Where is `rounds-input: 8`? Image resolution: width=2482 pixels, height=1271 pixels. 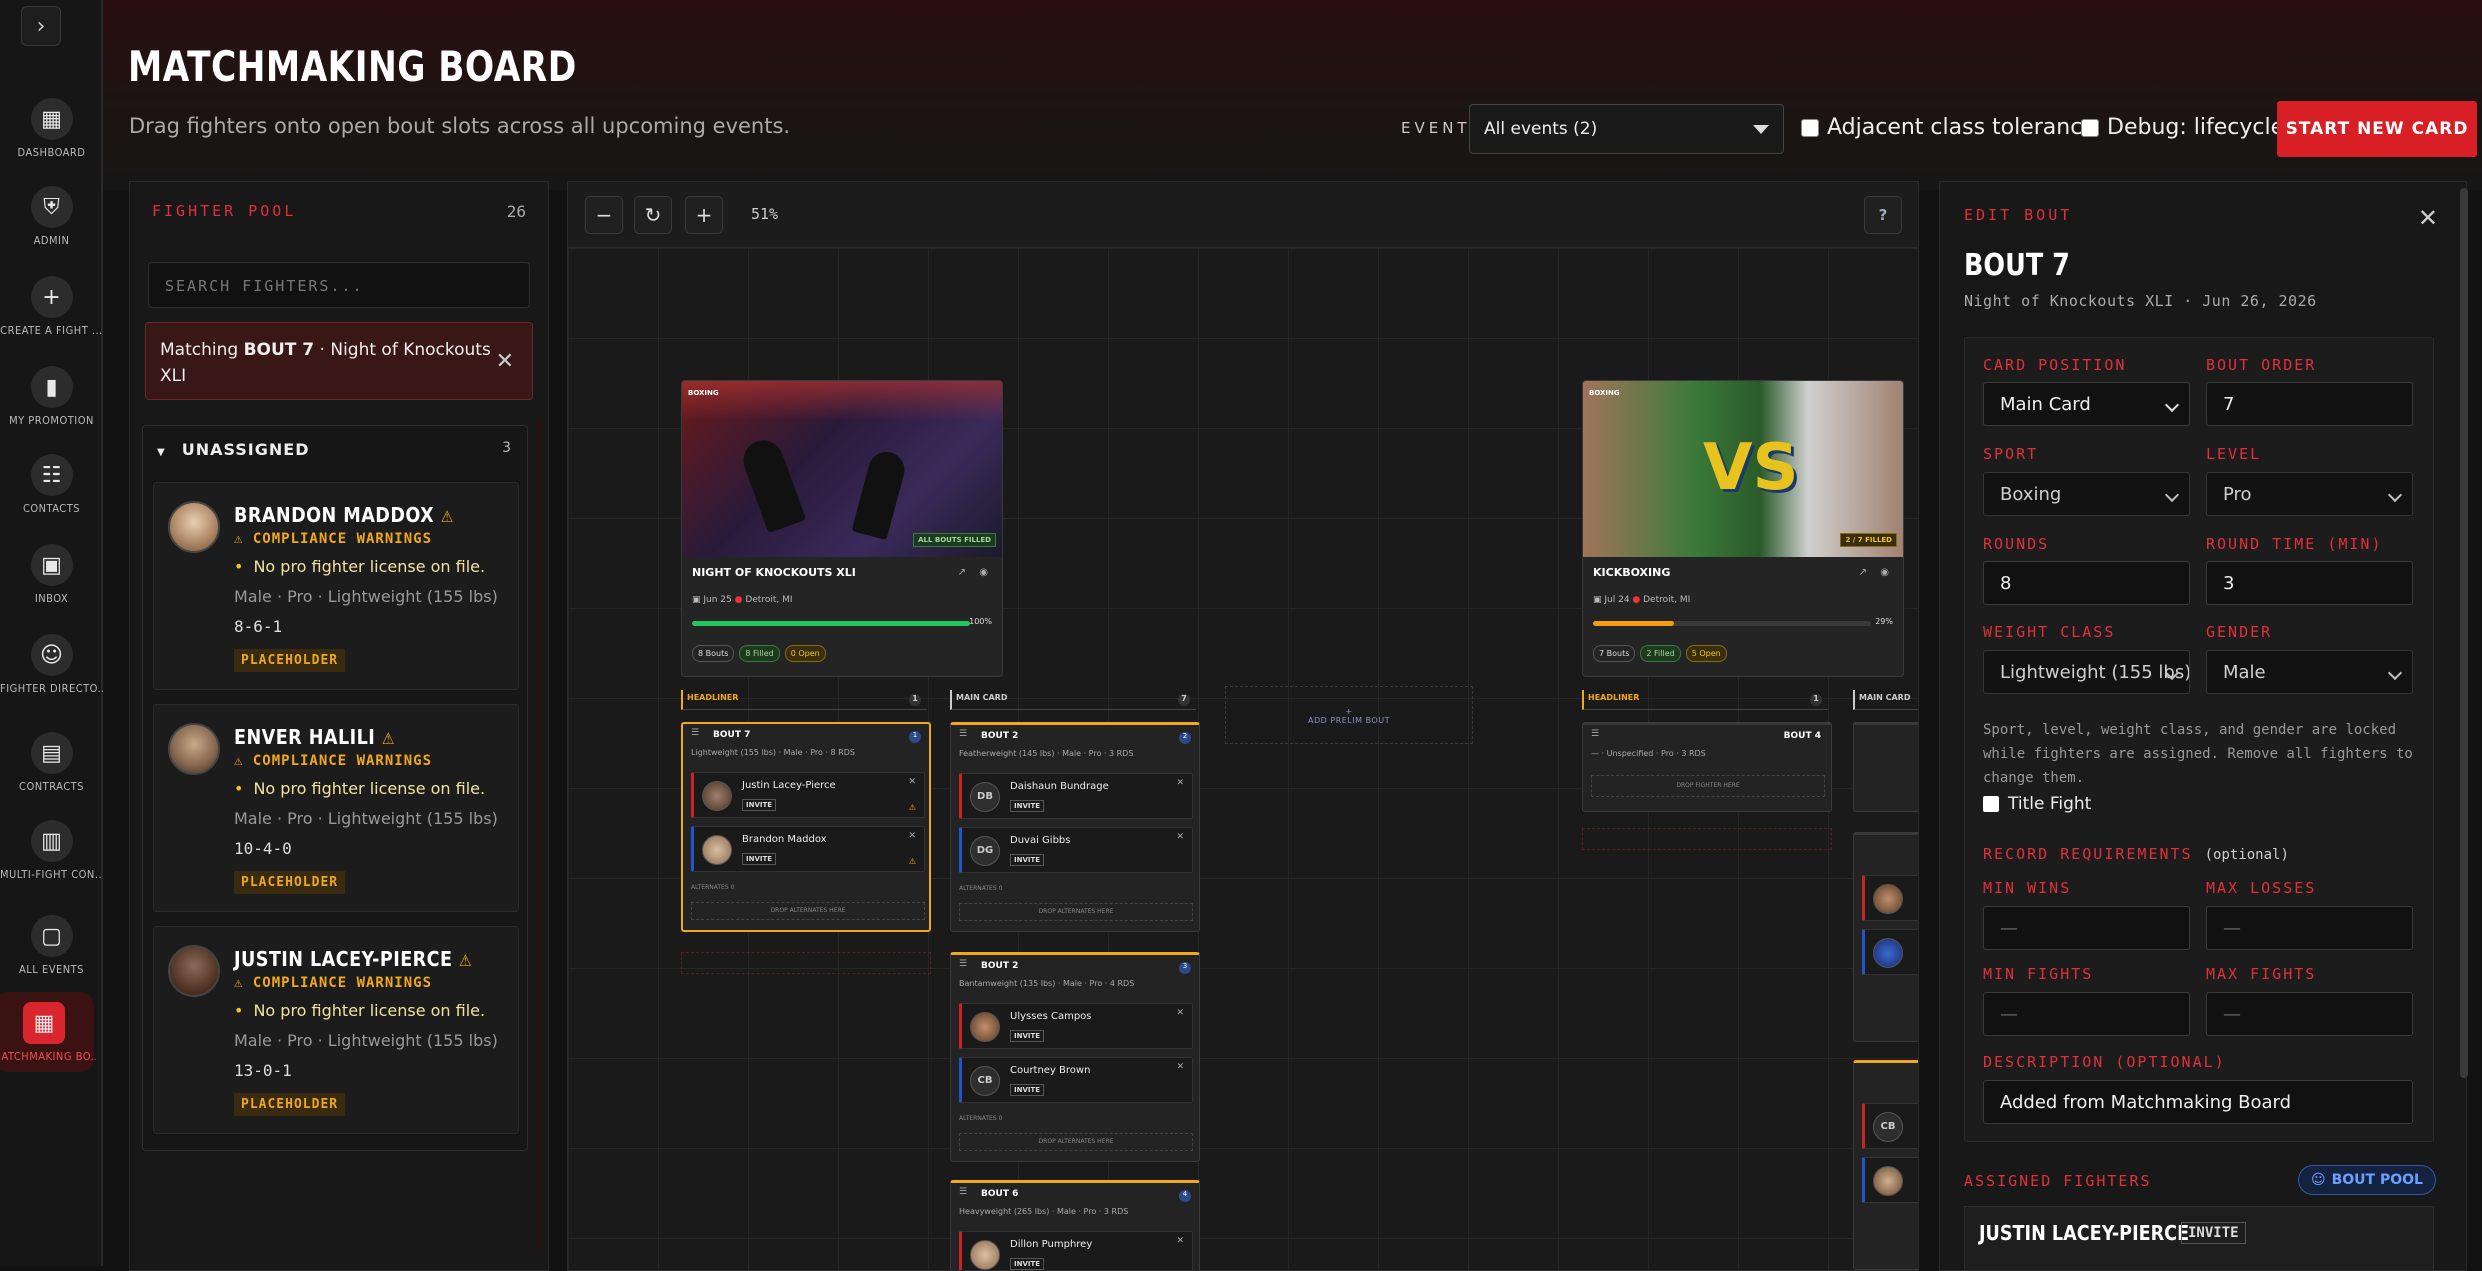 rounds-input: 8 is located at coordinates (2086, 583).